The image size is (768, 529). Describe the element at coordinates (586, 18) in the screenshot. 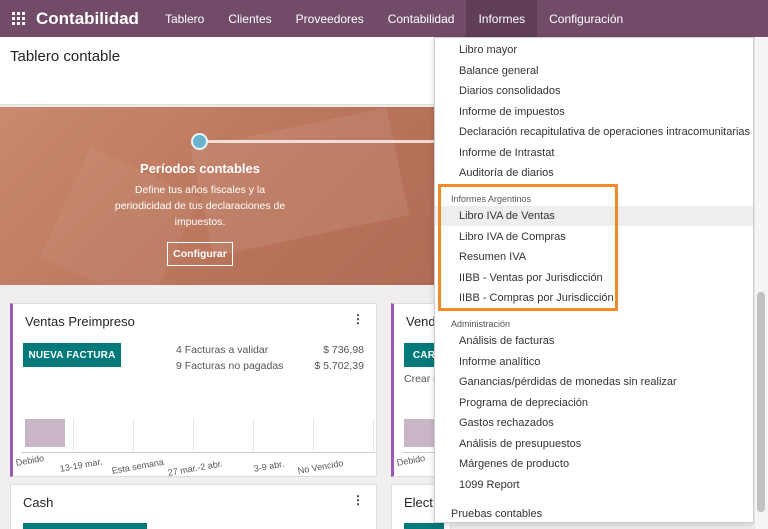

I see `nav-configuracion: Configuración` at that location.